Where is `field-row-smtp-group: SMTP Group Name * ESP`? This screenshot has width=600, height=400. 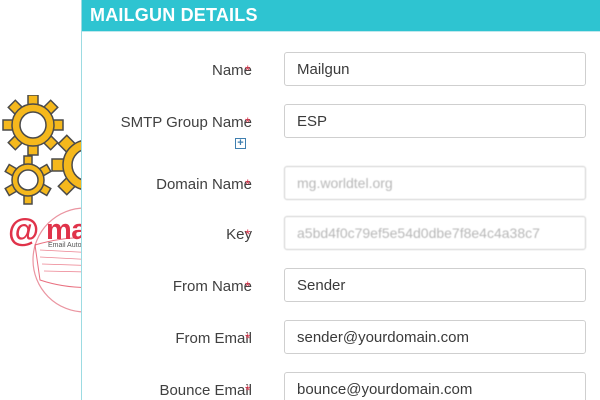
field-row-smtp-group: SMTP Group Name * ESP is located at coordinates (341, 122).